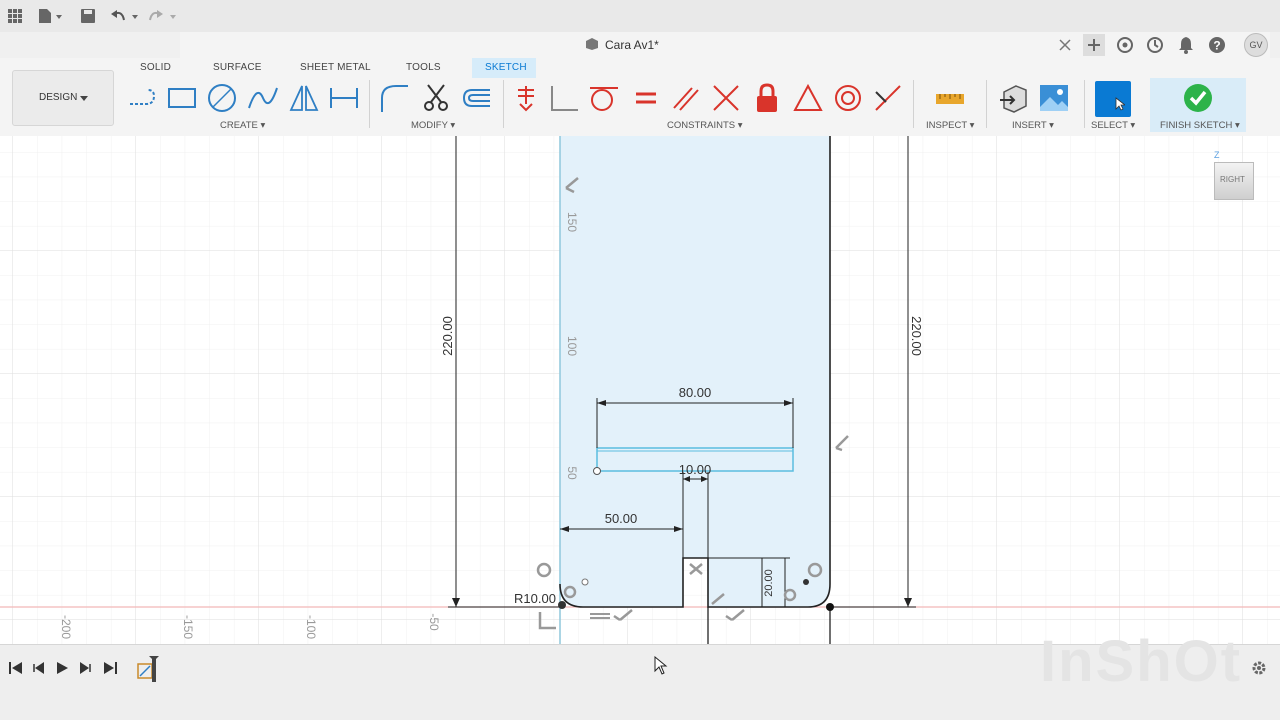 The width and height of the screenshot is (1280, 720). What do you see at coordinates (155, 67) in the screenshot?
I see `tab-solid: SOLID` at bounding box center [155, 67].